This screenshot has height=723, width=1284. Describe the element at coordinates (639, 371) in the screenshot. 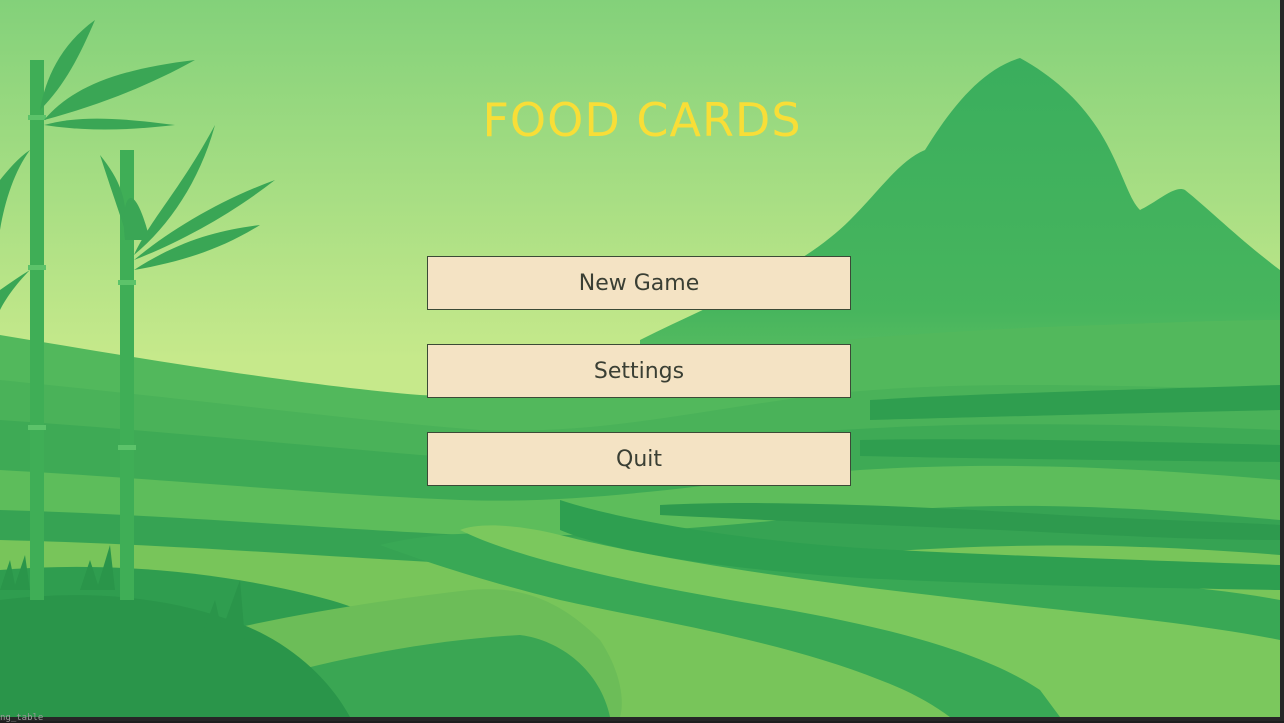

I see `settings-button: Settings` at that location.